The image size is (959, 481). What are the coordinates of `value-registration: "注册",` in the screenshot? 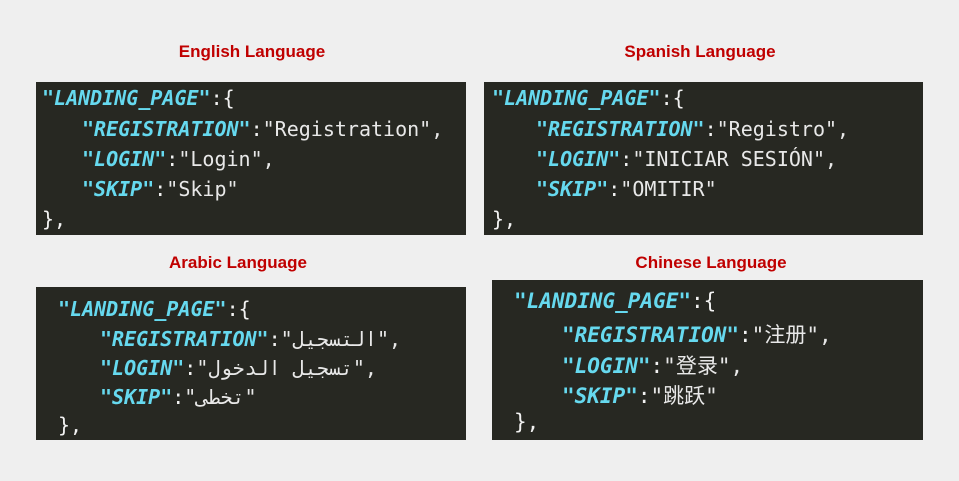 It's located at (791, 335).